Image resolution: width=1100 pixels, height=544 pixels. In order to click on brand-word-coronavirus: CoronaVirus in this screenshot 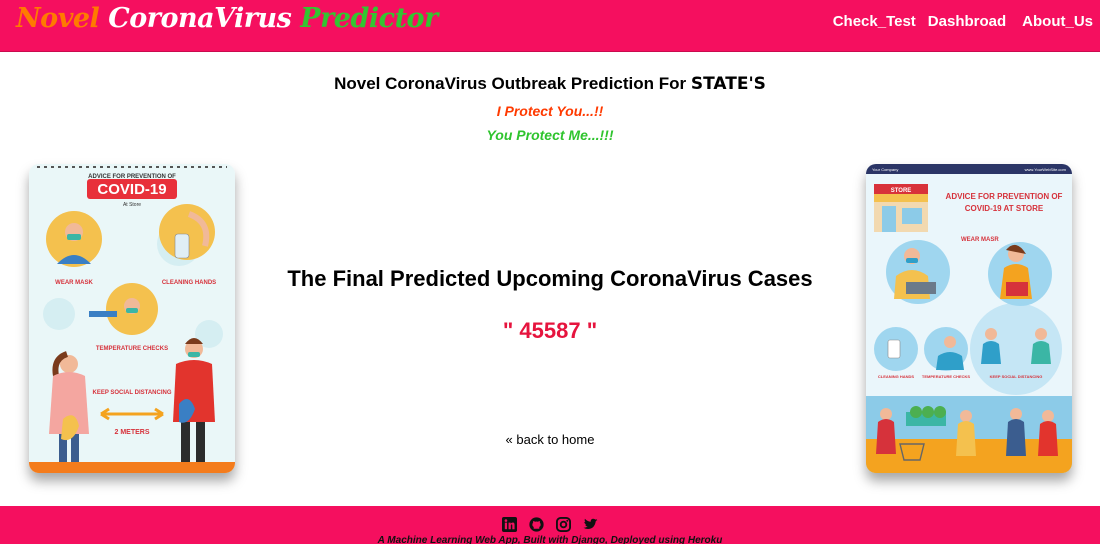, I will do `click(200, 18)`.